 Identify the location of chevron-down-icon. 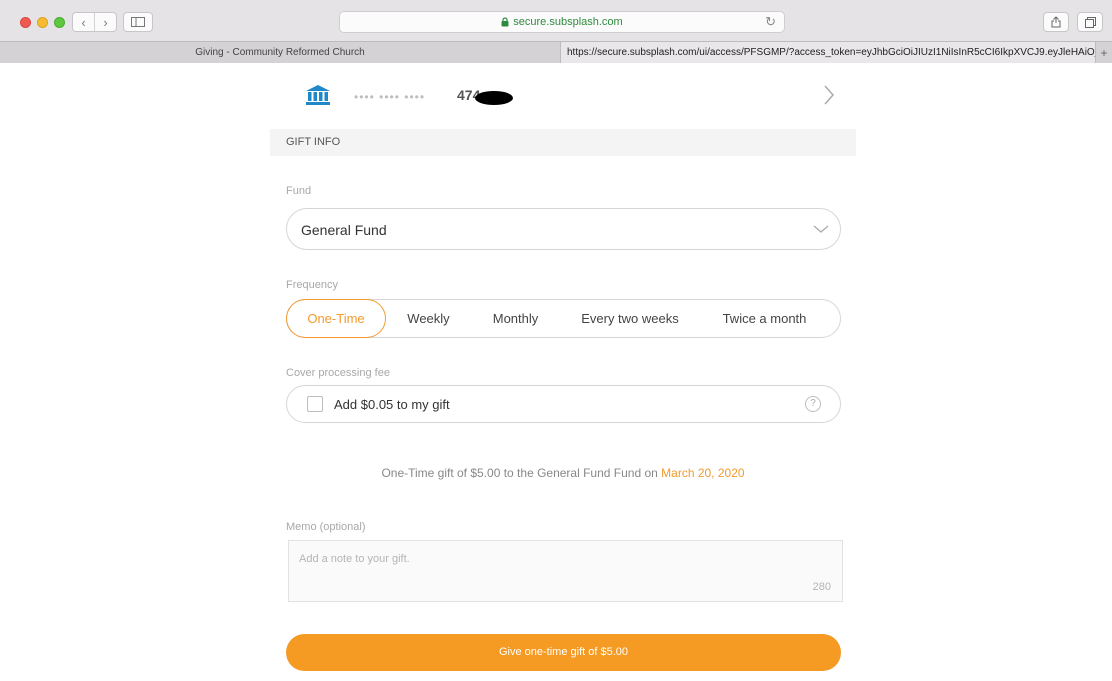
(821, 229).